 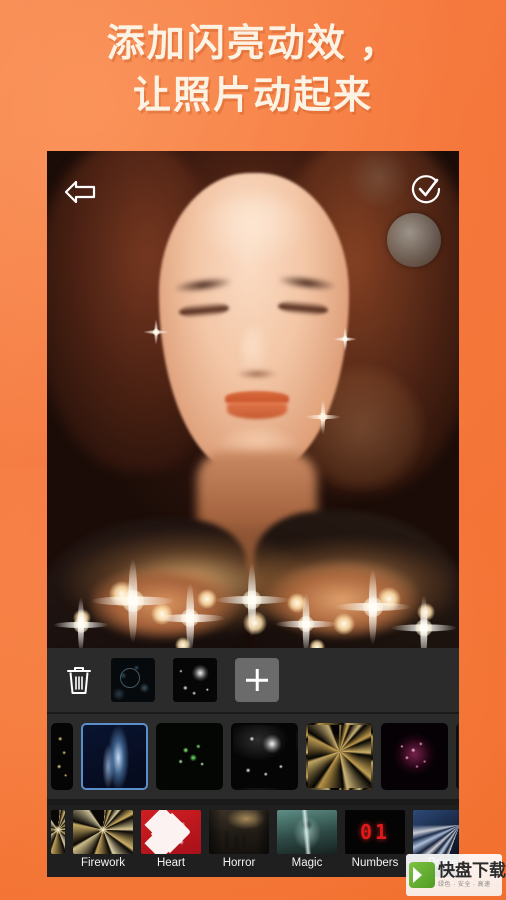 What do you see at coordinates (472, 870) in the screenshot?
I see `watermark-title: 快盘下载` at bounding box center [472, 870].